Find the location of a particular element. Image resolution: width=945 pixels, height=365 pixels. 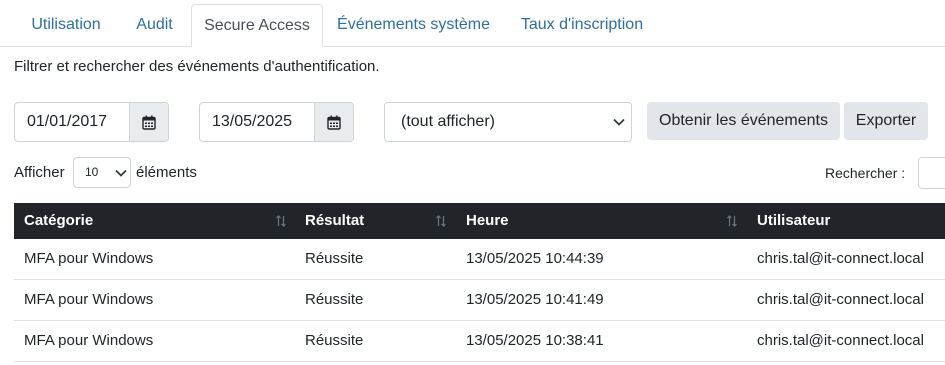

page-length-suffix: éléments is located at coordinates (166, 172).